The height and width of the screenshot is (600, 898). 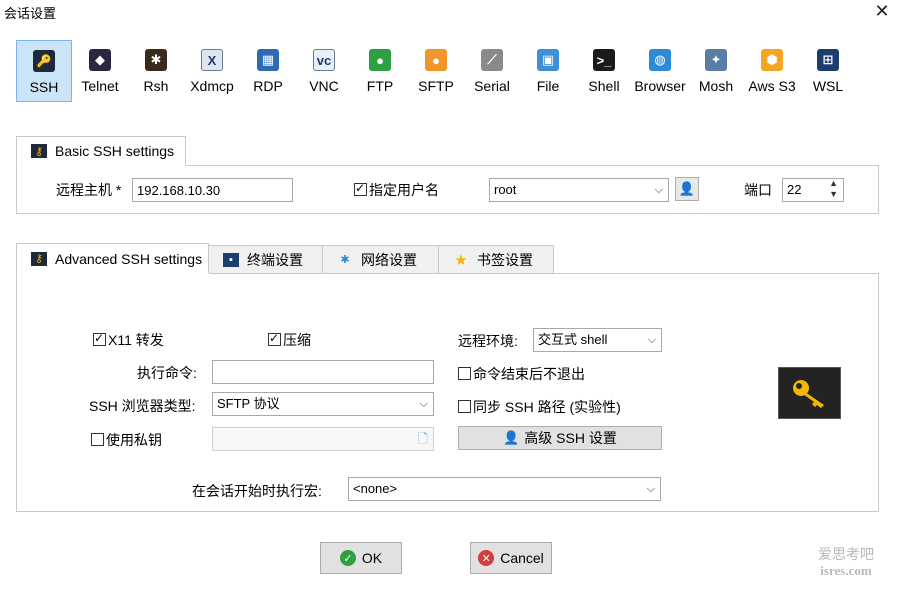 What do you see at coordinates (511, 437) in the screenshot?
I see `user-settings-icon: 👤` at bounding box center [511, 437].